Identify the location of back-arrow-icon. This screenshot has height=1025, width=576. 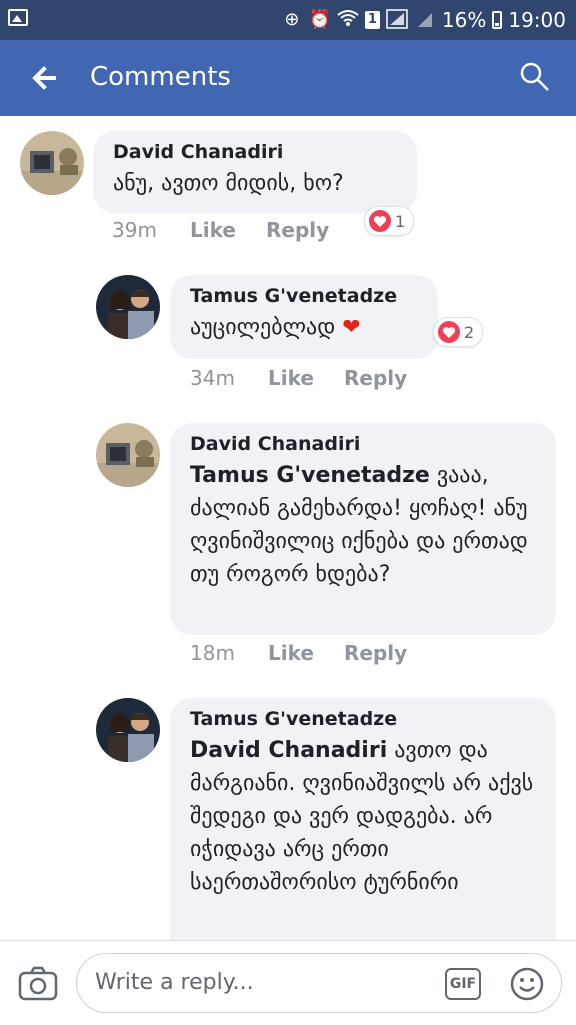
(48, 78).